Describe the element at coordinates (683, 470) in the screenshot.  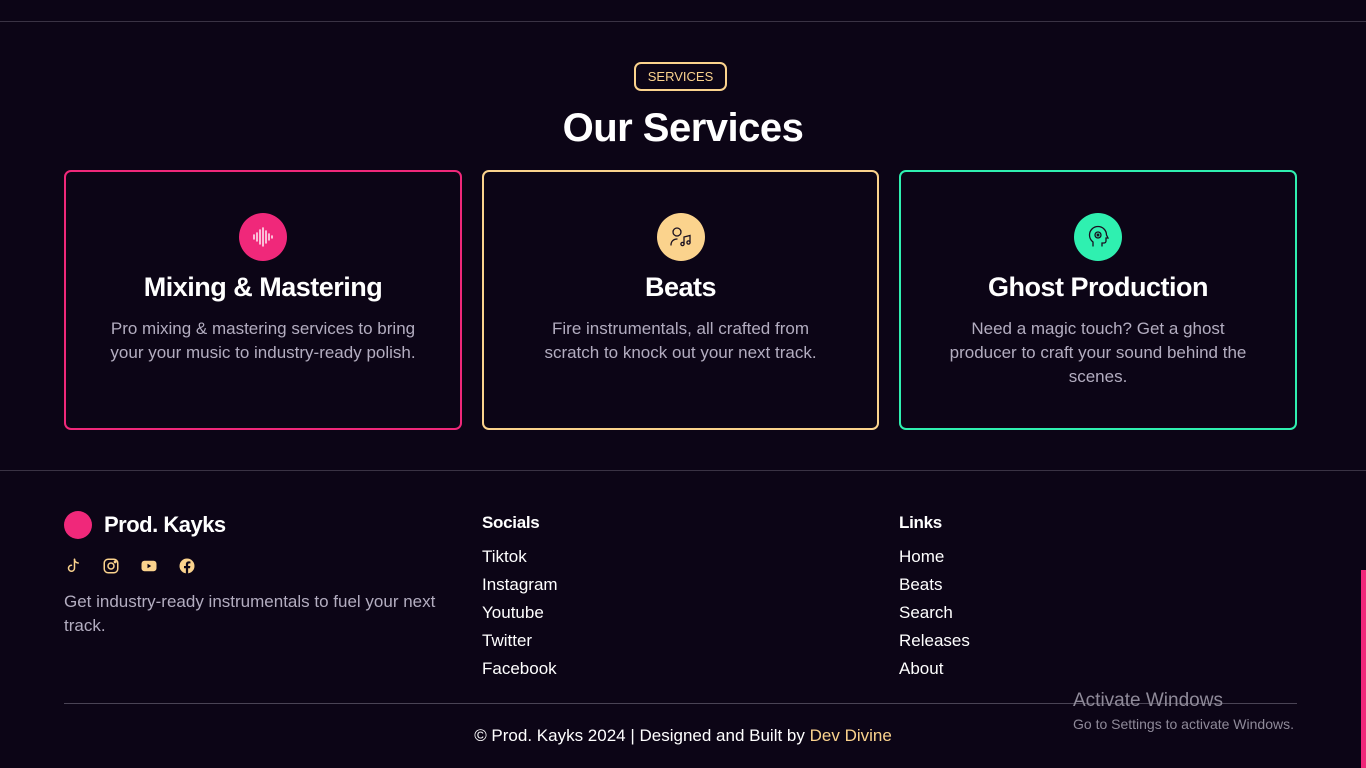
I see `footer-divider` at that location.